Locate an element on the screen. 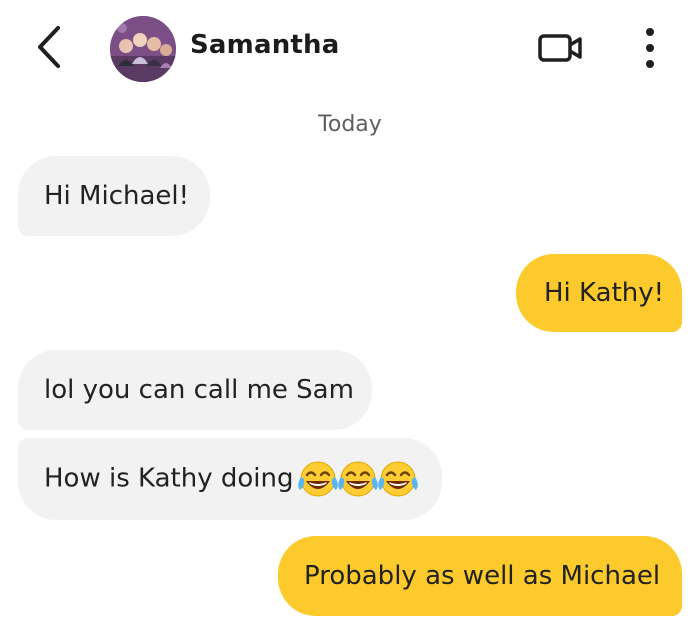 The image size is (700, 624). message-bubble-incoming: lol you can call me Sam is located at coordinates (195, 390).